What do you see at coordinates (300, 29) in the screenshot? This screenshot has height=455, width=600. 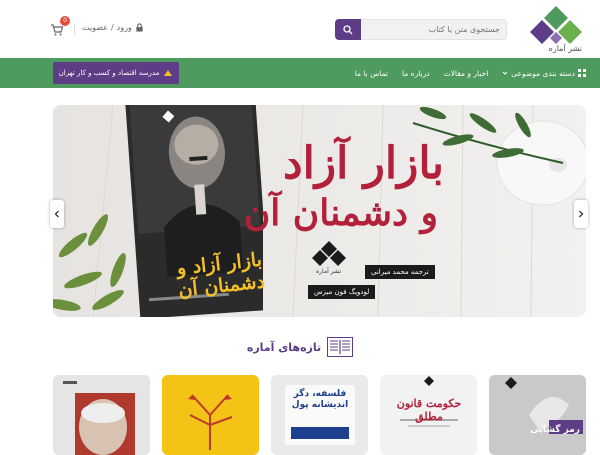 I see `header: نشر آماره ورود / عضویت 0` at bounding box center [300, 29].